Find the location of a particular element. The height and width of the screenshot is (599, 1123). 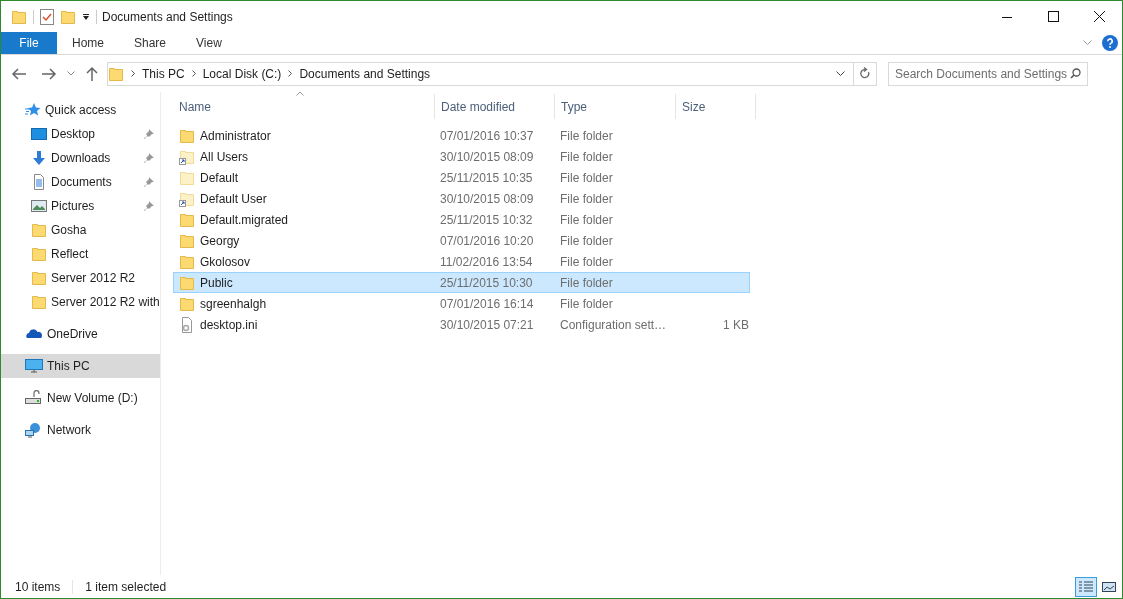

window-title: Documents and Settings is located at coordinates (167, 17).